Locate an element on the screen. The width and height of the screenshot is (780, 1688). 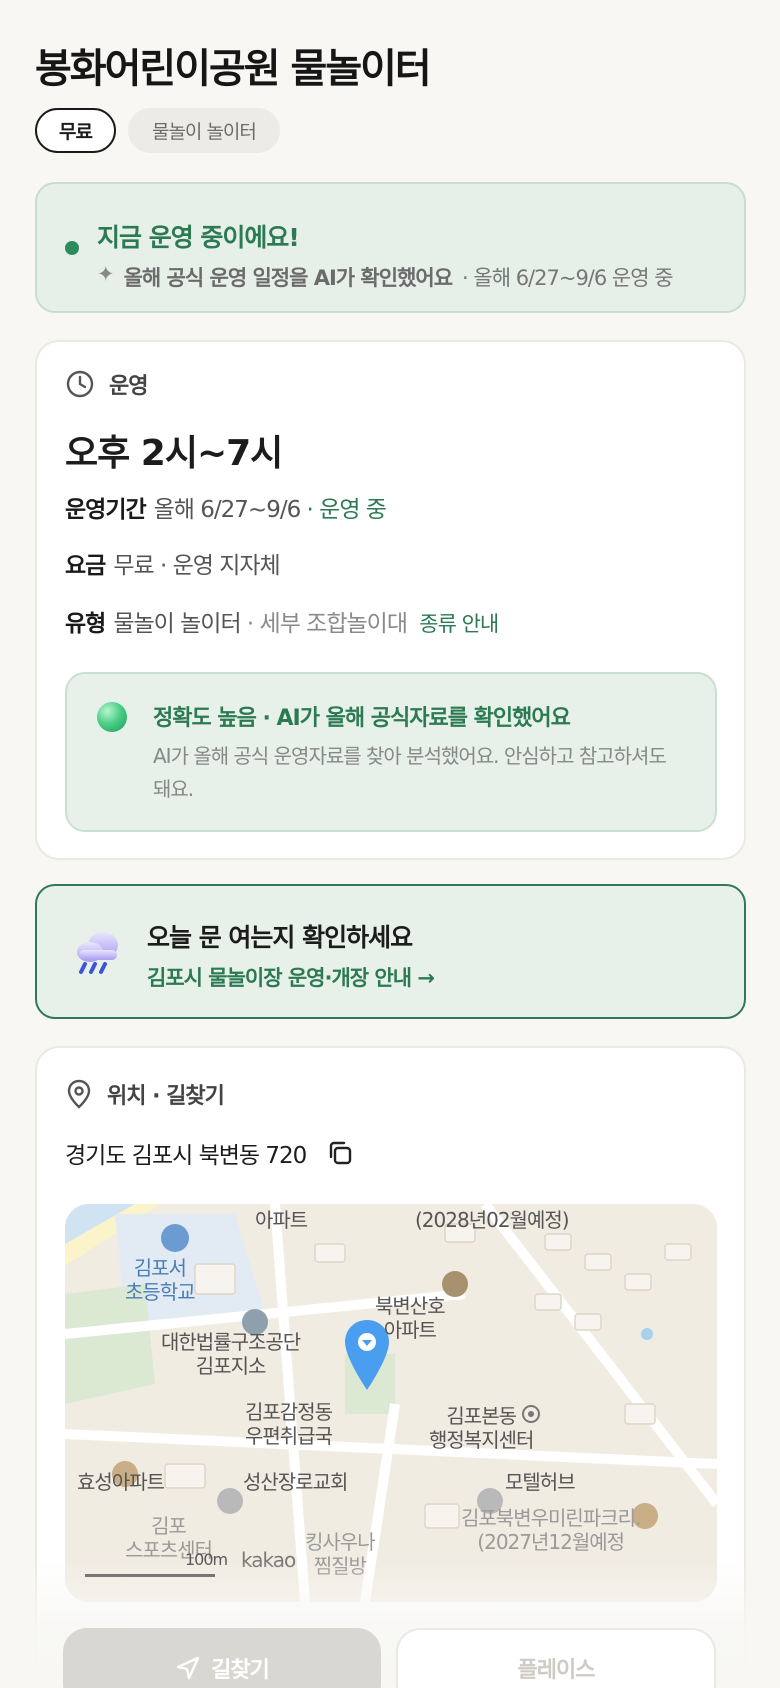
tag-chips: 무료 물놀이 놀이터 is located at coordinates (157, 130).